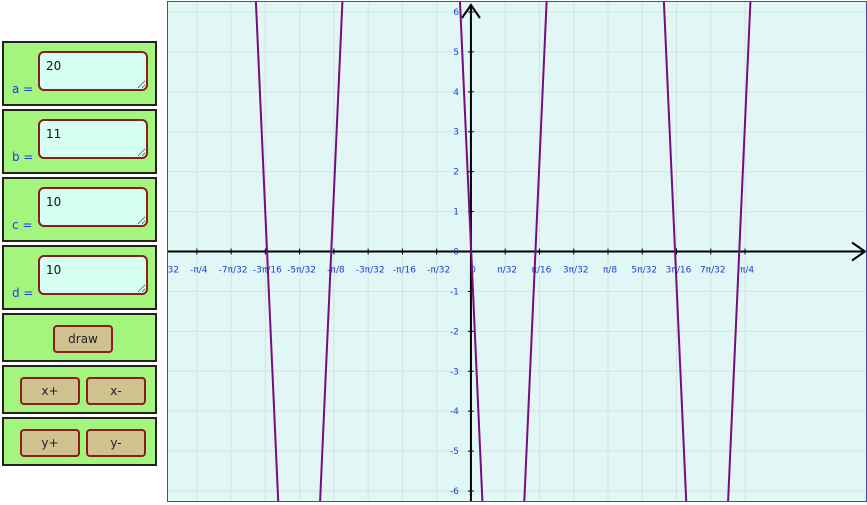 This screenshot has width=867, height=505. Describe the element at coordinates (83, 339) in the screenshot. I see `draw-button: draw` at that location.